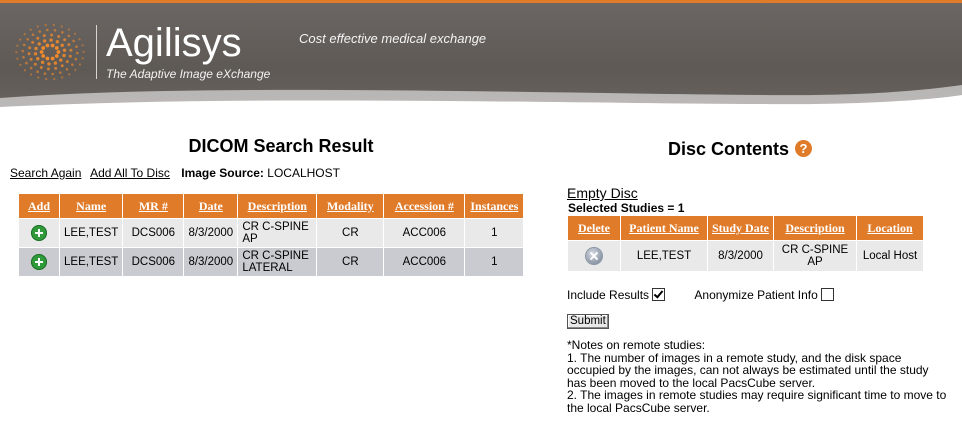 This screenshot has height=442, width=962. What do you see at coordinates (664, 228) in the screenshot?
I see `column-header-patient-name: Patient Name` at bounding box center [664, 228].